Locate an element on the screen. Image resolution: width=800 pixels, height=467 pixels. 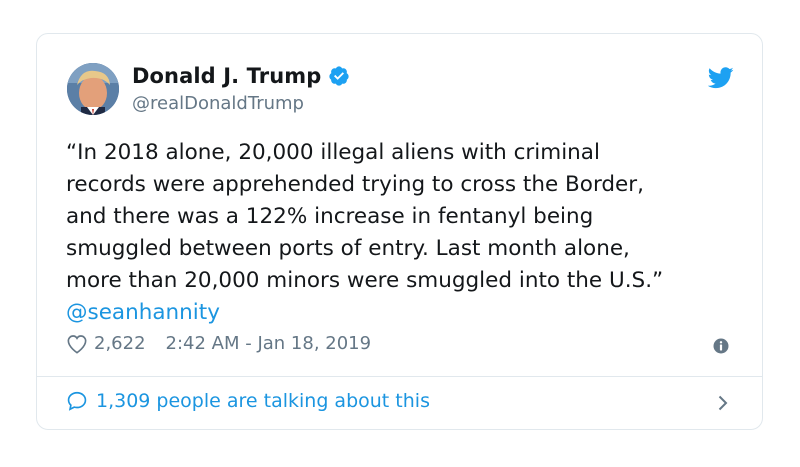
heart-icon is located at coordinates (77, 344).